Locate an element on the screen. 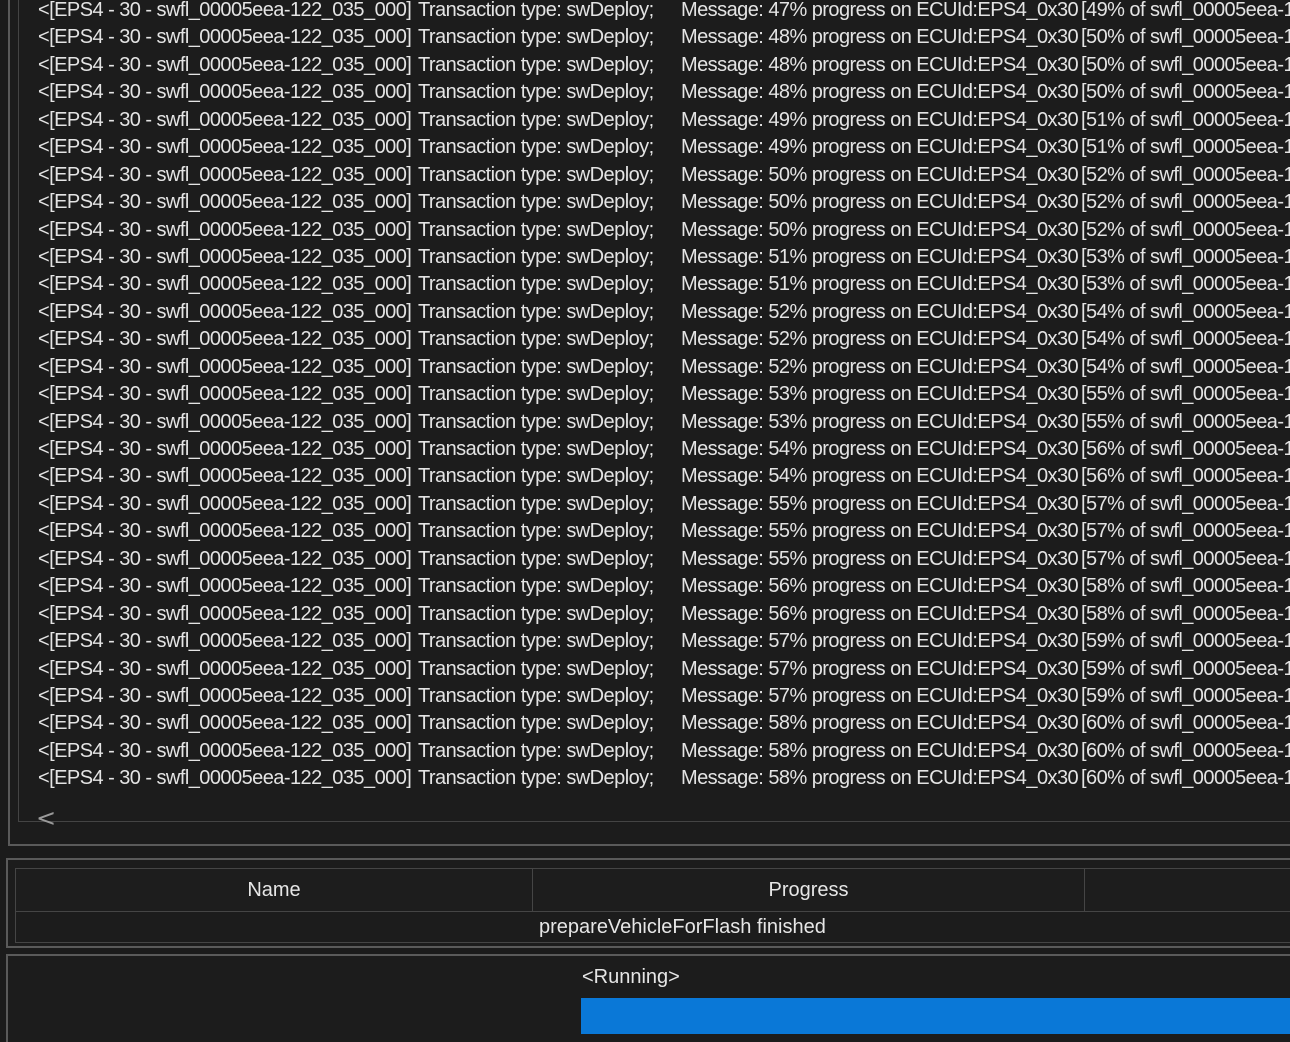  status-panel: <Running> is located at coordinates (648, 998).